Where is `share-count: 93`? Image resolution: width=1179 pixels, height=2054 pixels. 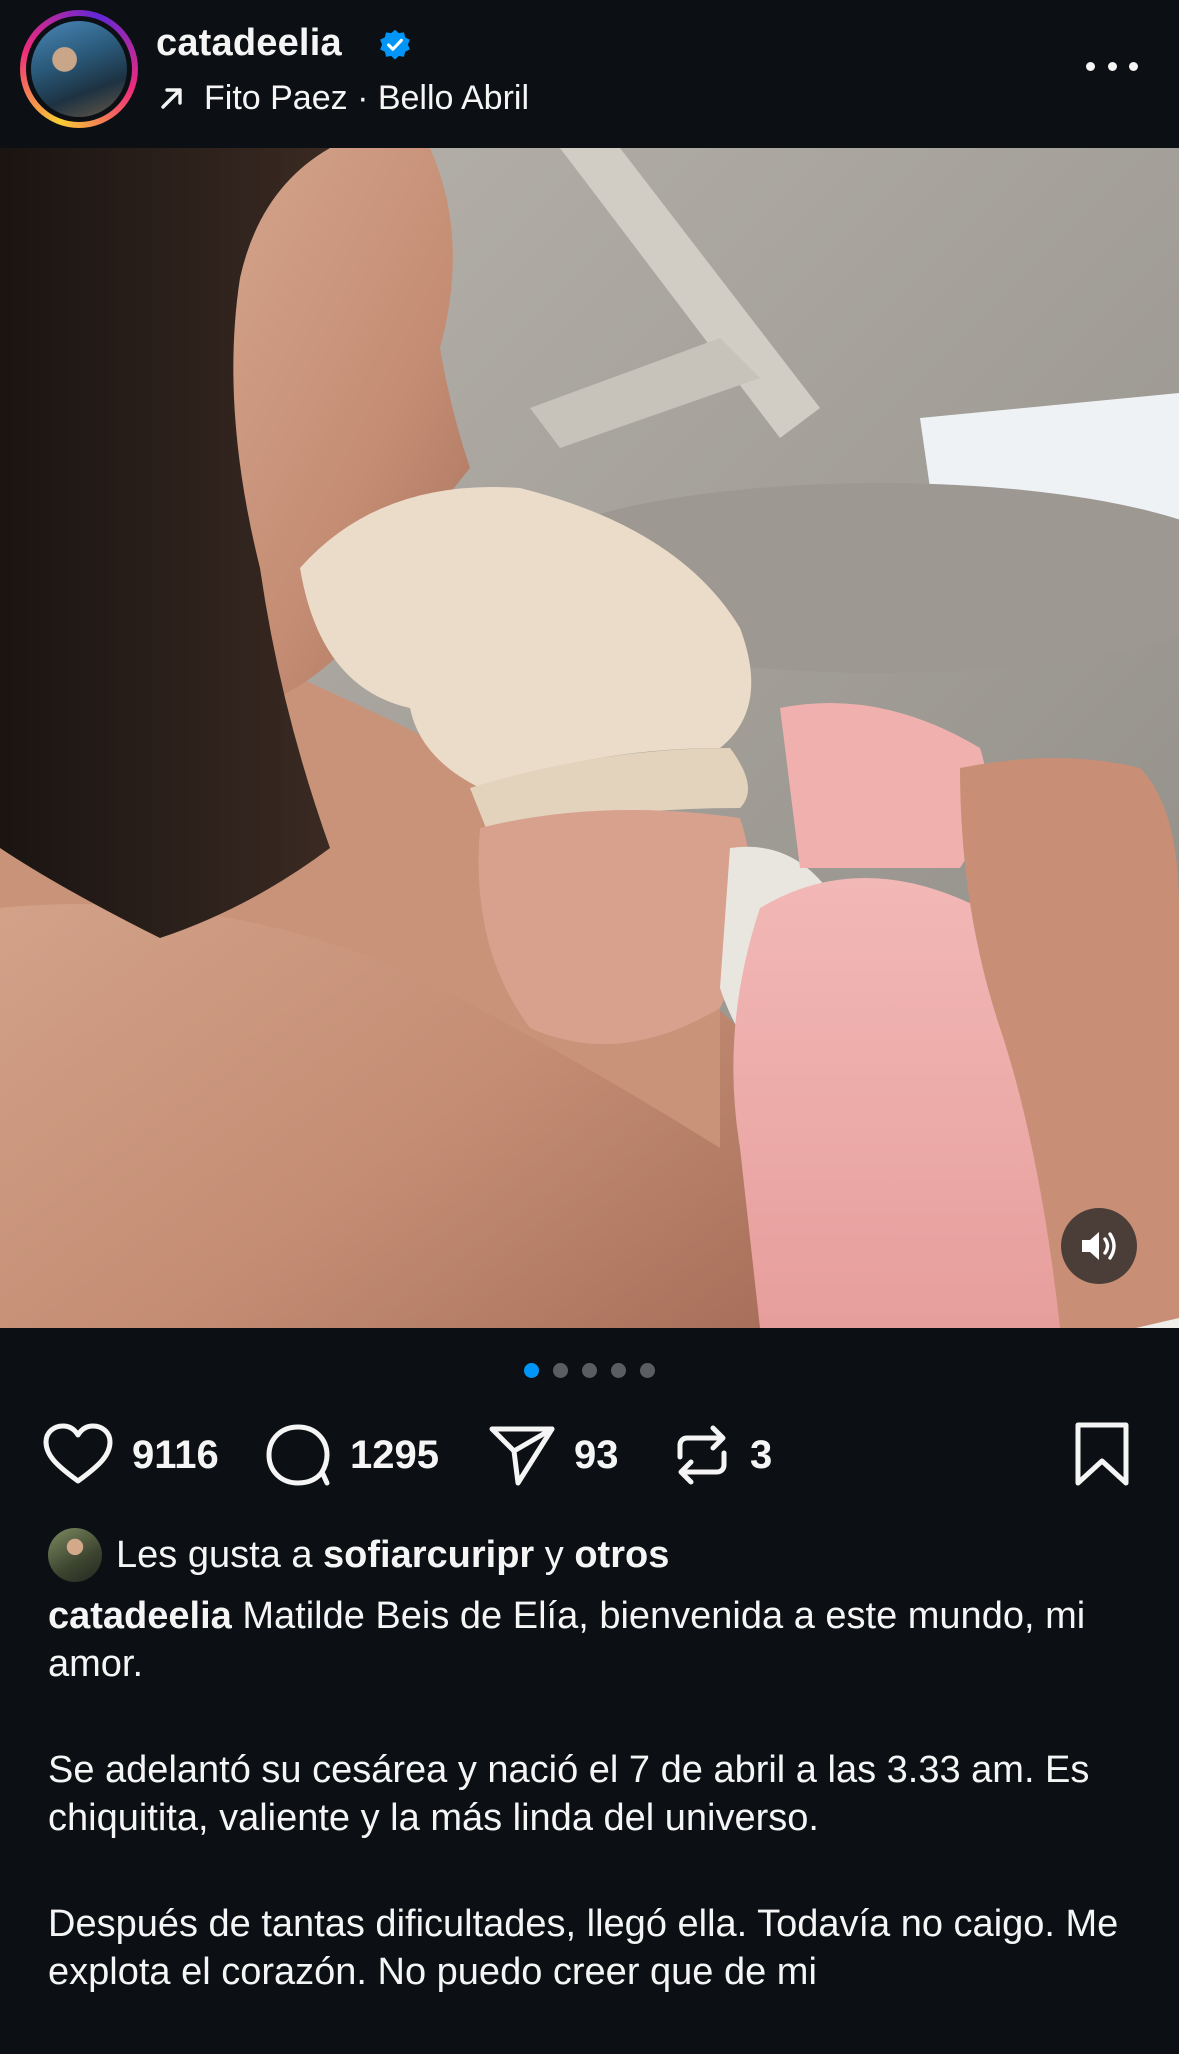
share-count: 93 is located at coordinates (596, 1454).